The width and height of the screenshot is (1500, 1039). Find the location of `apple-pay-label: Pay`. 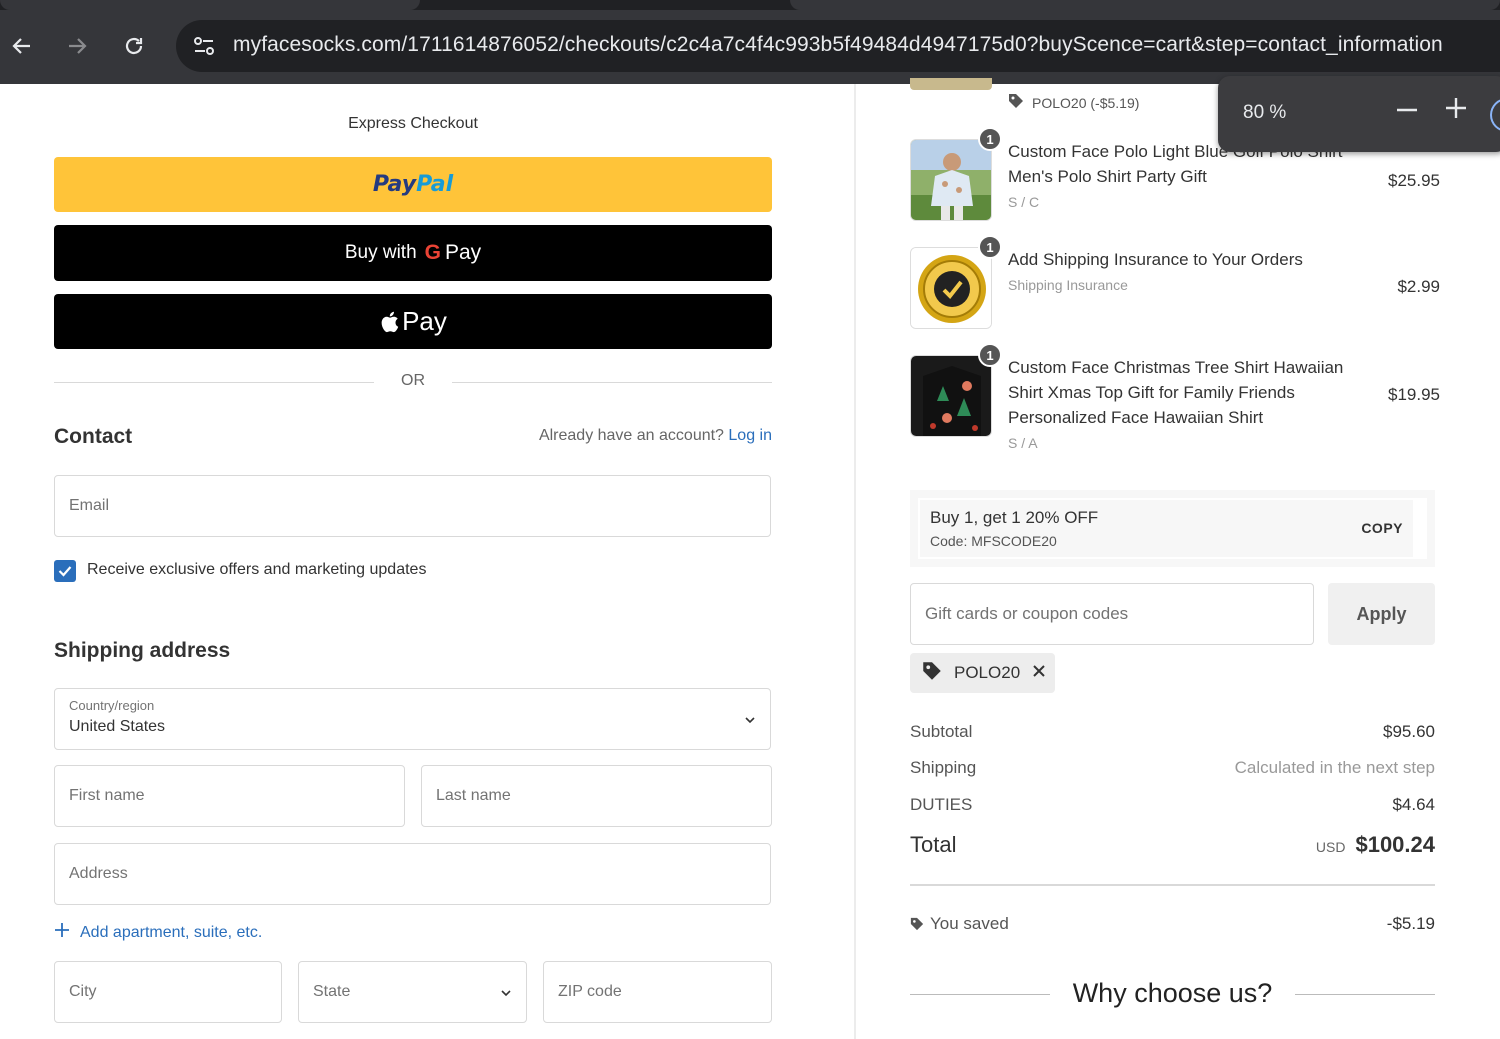

apple-pay-label: Pay is located at coordinates (424, 321).